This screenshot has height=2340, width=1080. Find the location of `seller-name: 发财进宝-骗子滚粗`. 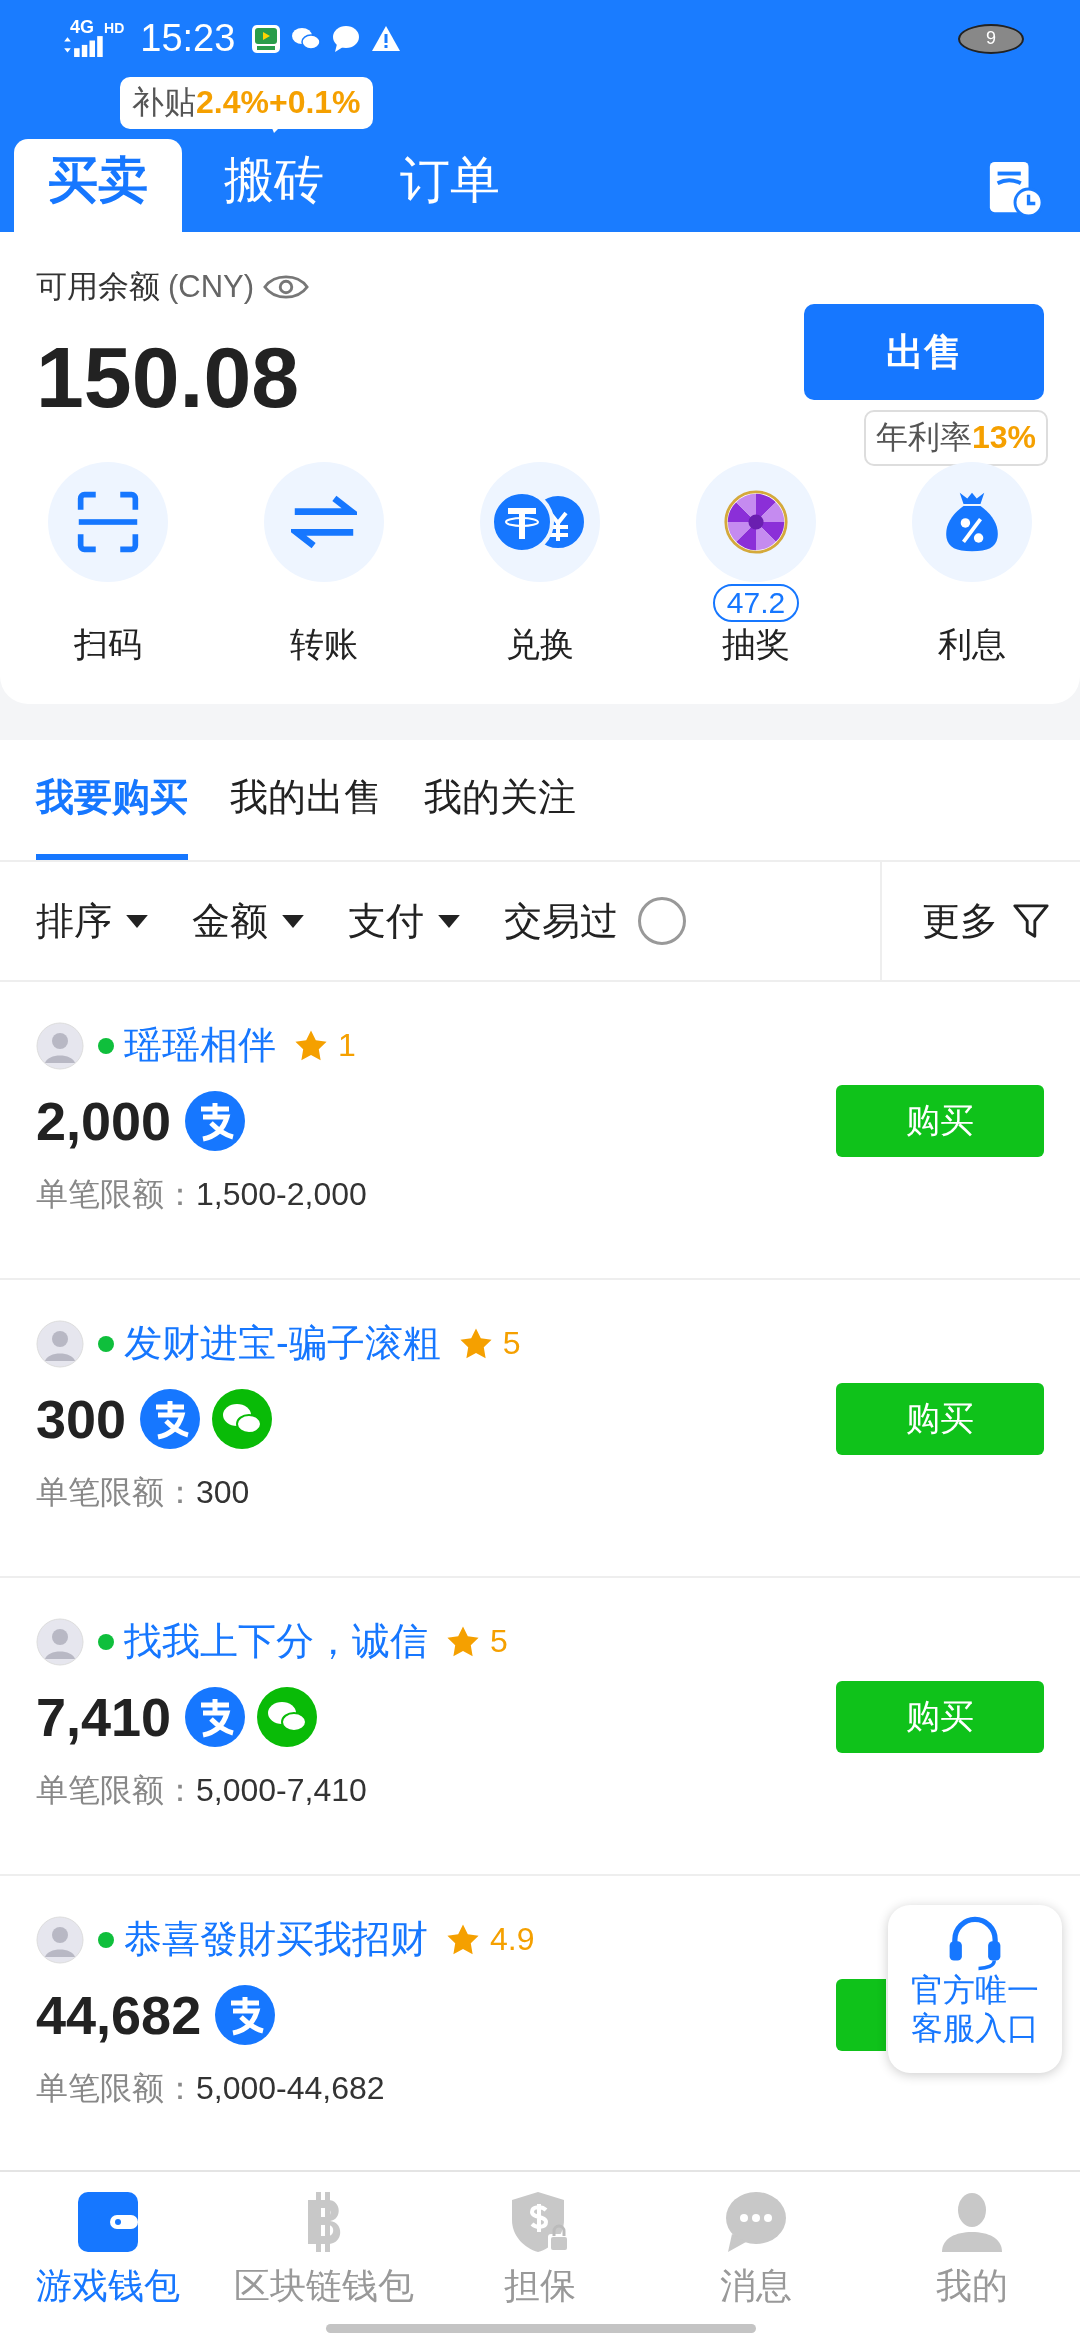

seller-name: 发财进宝-骗子滚粗 is located at coordinates (282, 1343).